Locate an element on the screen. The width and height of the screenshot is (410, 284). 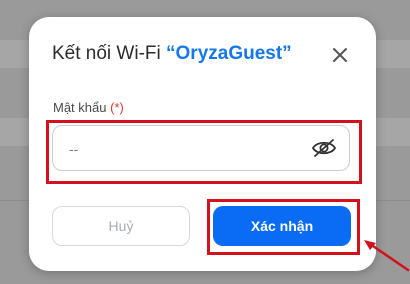
close-icon is located at coordinates (340, 55).